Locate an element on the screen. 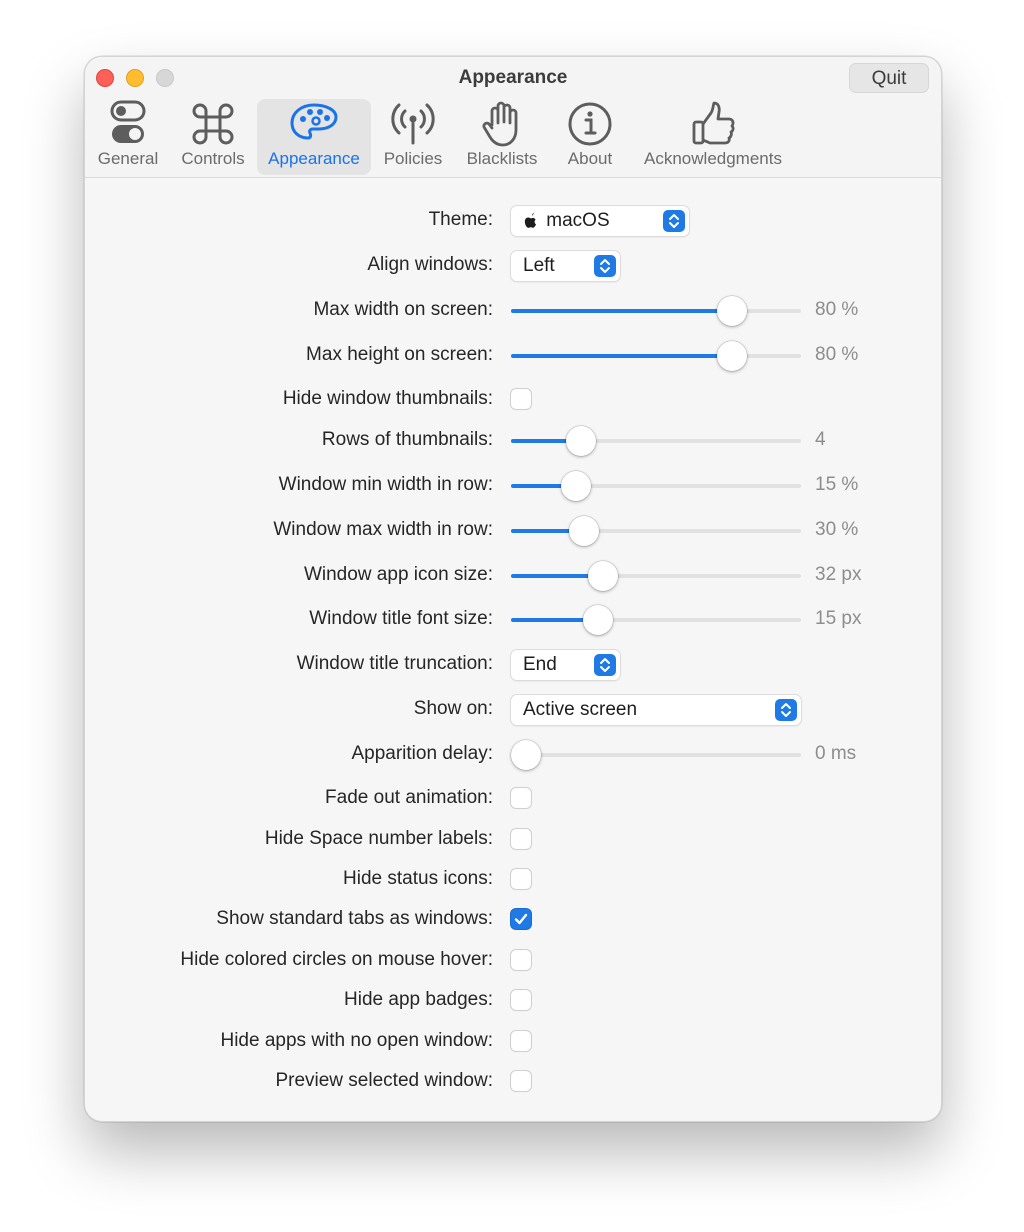 The width and height of the screenshot is (1024, 1232). app-icon-size-slider is located at coordinates (656, 576).